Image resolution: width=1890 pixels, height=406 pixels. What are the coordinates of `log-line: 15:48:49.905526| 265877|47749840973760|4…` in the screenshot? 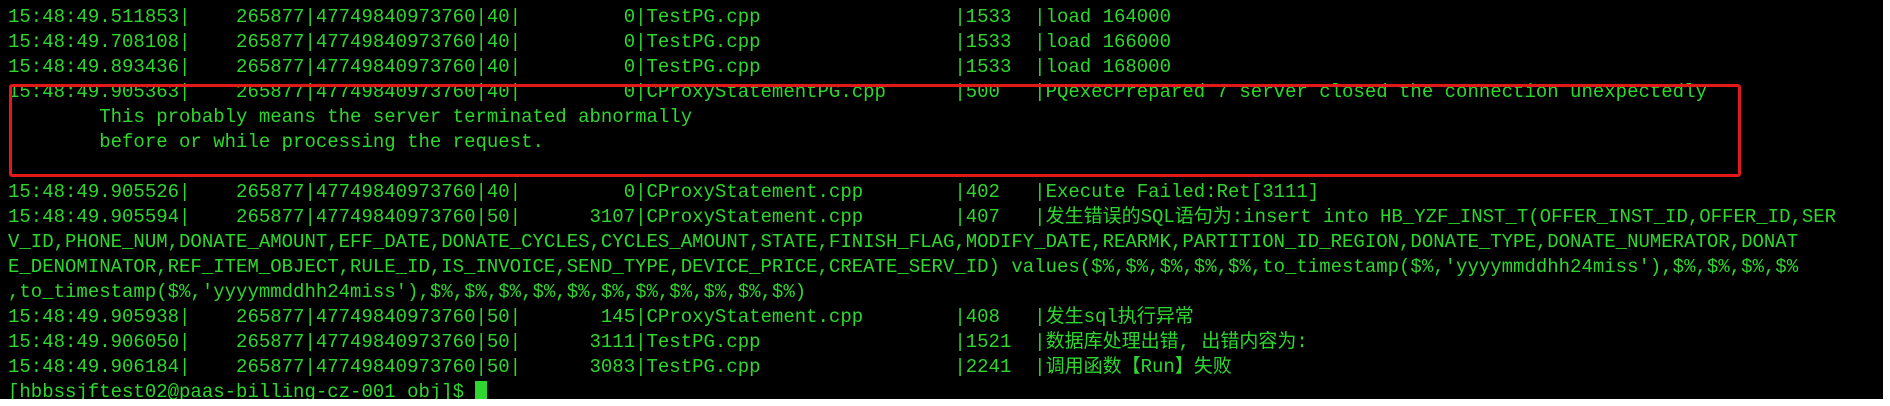 It's located at (664, 192).